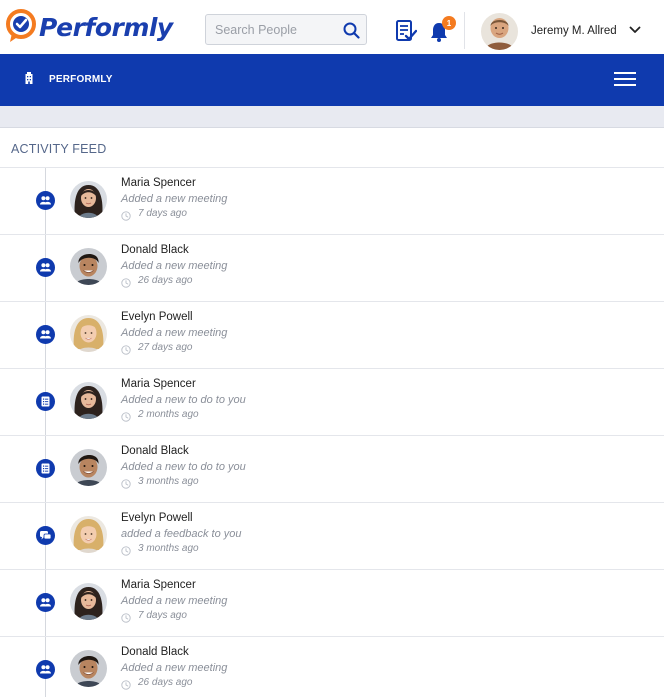 The image size is (664, 697). What do you see at coordinates (181, 534) in the screenshot?
I see `feed-item-action: added a feedback to you` at bounding box center [181, 534].